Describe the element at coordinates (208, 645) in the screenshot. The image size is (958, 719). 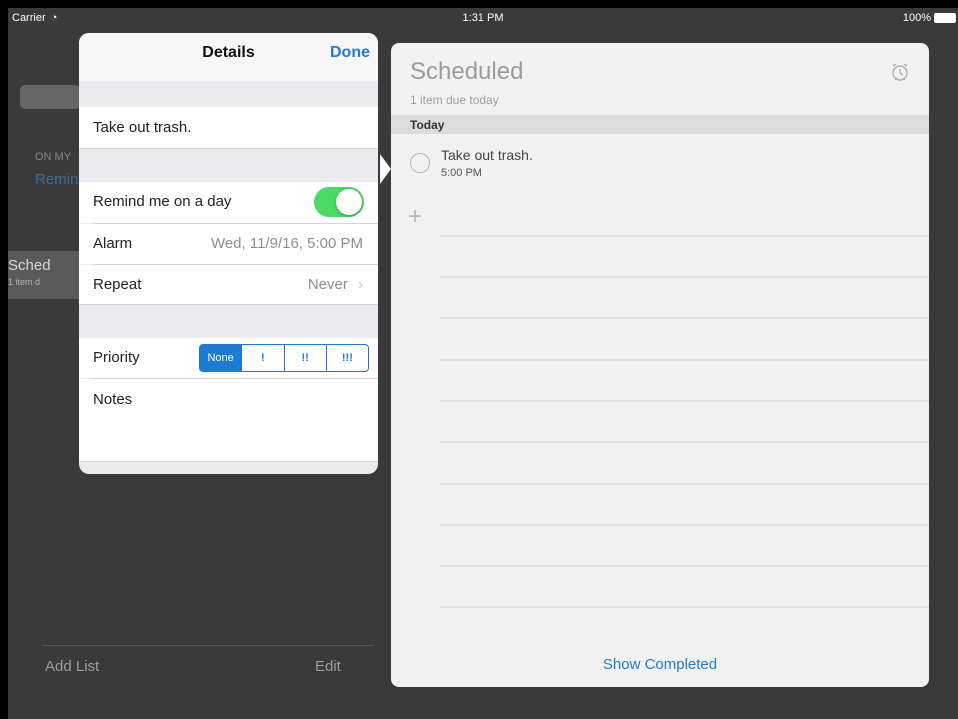
I see `sidebar-divider` at that location.